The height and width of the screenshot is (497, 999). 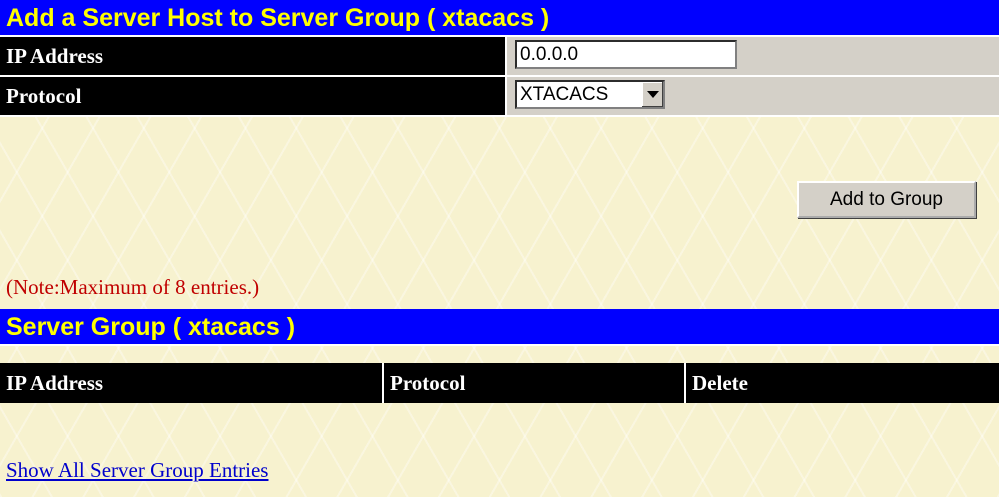 What do you see at coordinates (626, 54) in the screenshot?
I see `ip-address-input: 0.0.0.0` at bounding box center [626, 54].